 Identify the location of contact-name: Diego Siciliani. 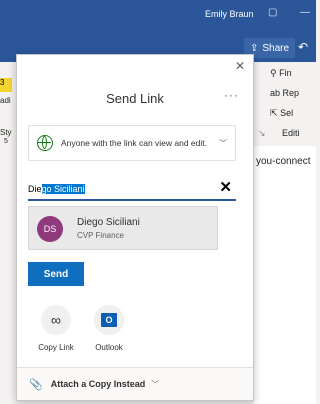
(108, 222).